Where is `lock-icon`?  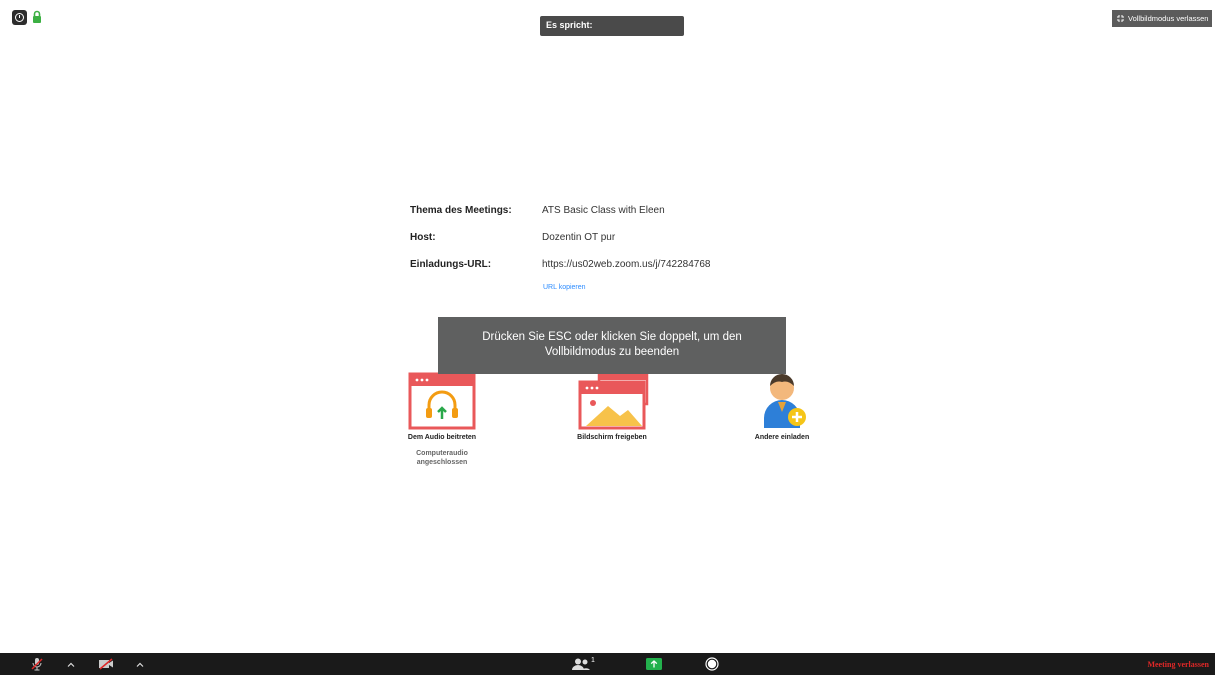
lock-icon is located at coordinates (37, 17).